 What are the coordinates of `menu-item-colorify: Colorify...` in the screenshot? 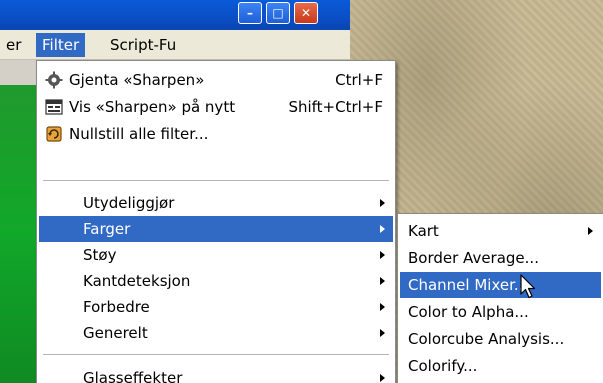 It's located at (500, 366).